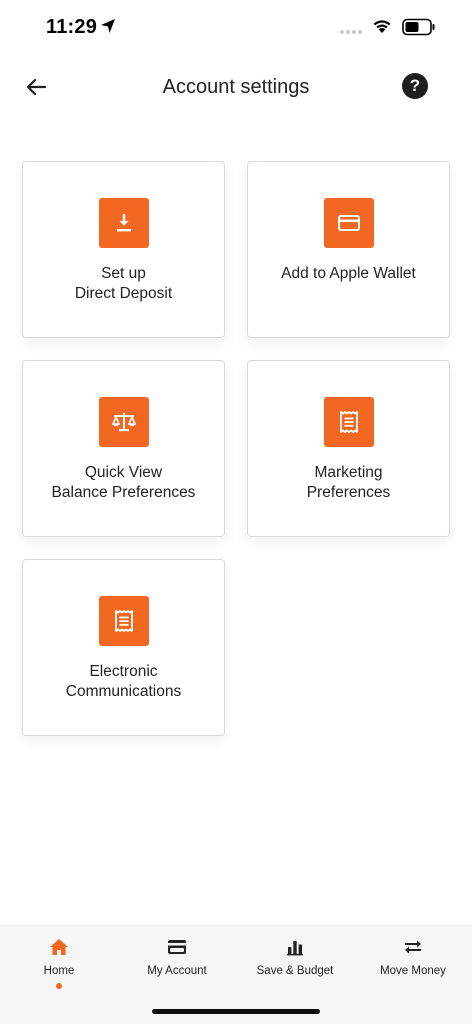  What do you see at coordinates (295, 971) in the screenshot?
I see `nav-label: Save & Budget` at bounding box center [295, 971].